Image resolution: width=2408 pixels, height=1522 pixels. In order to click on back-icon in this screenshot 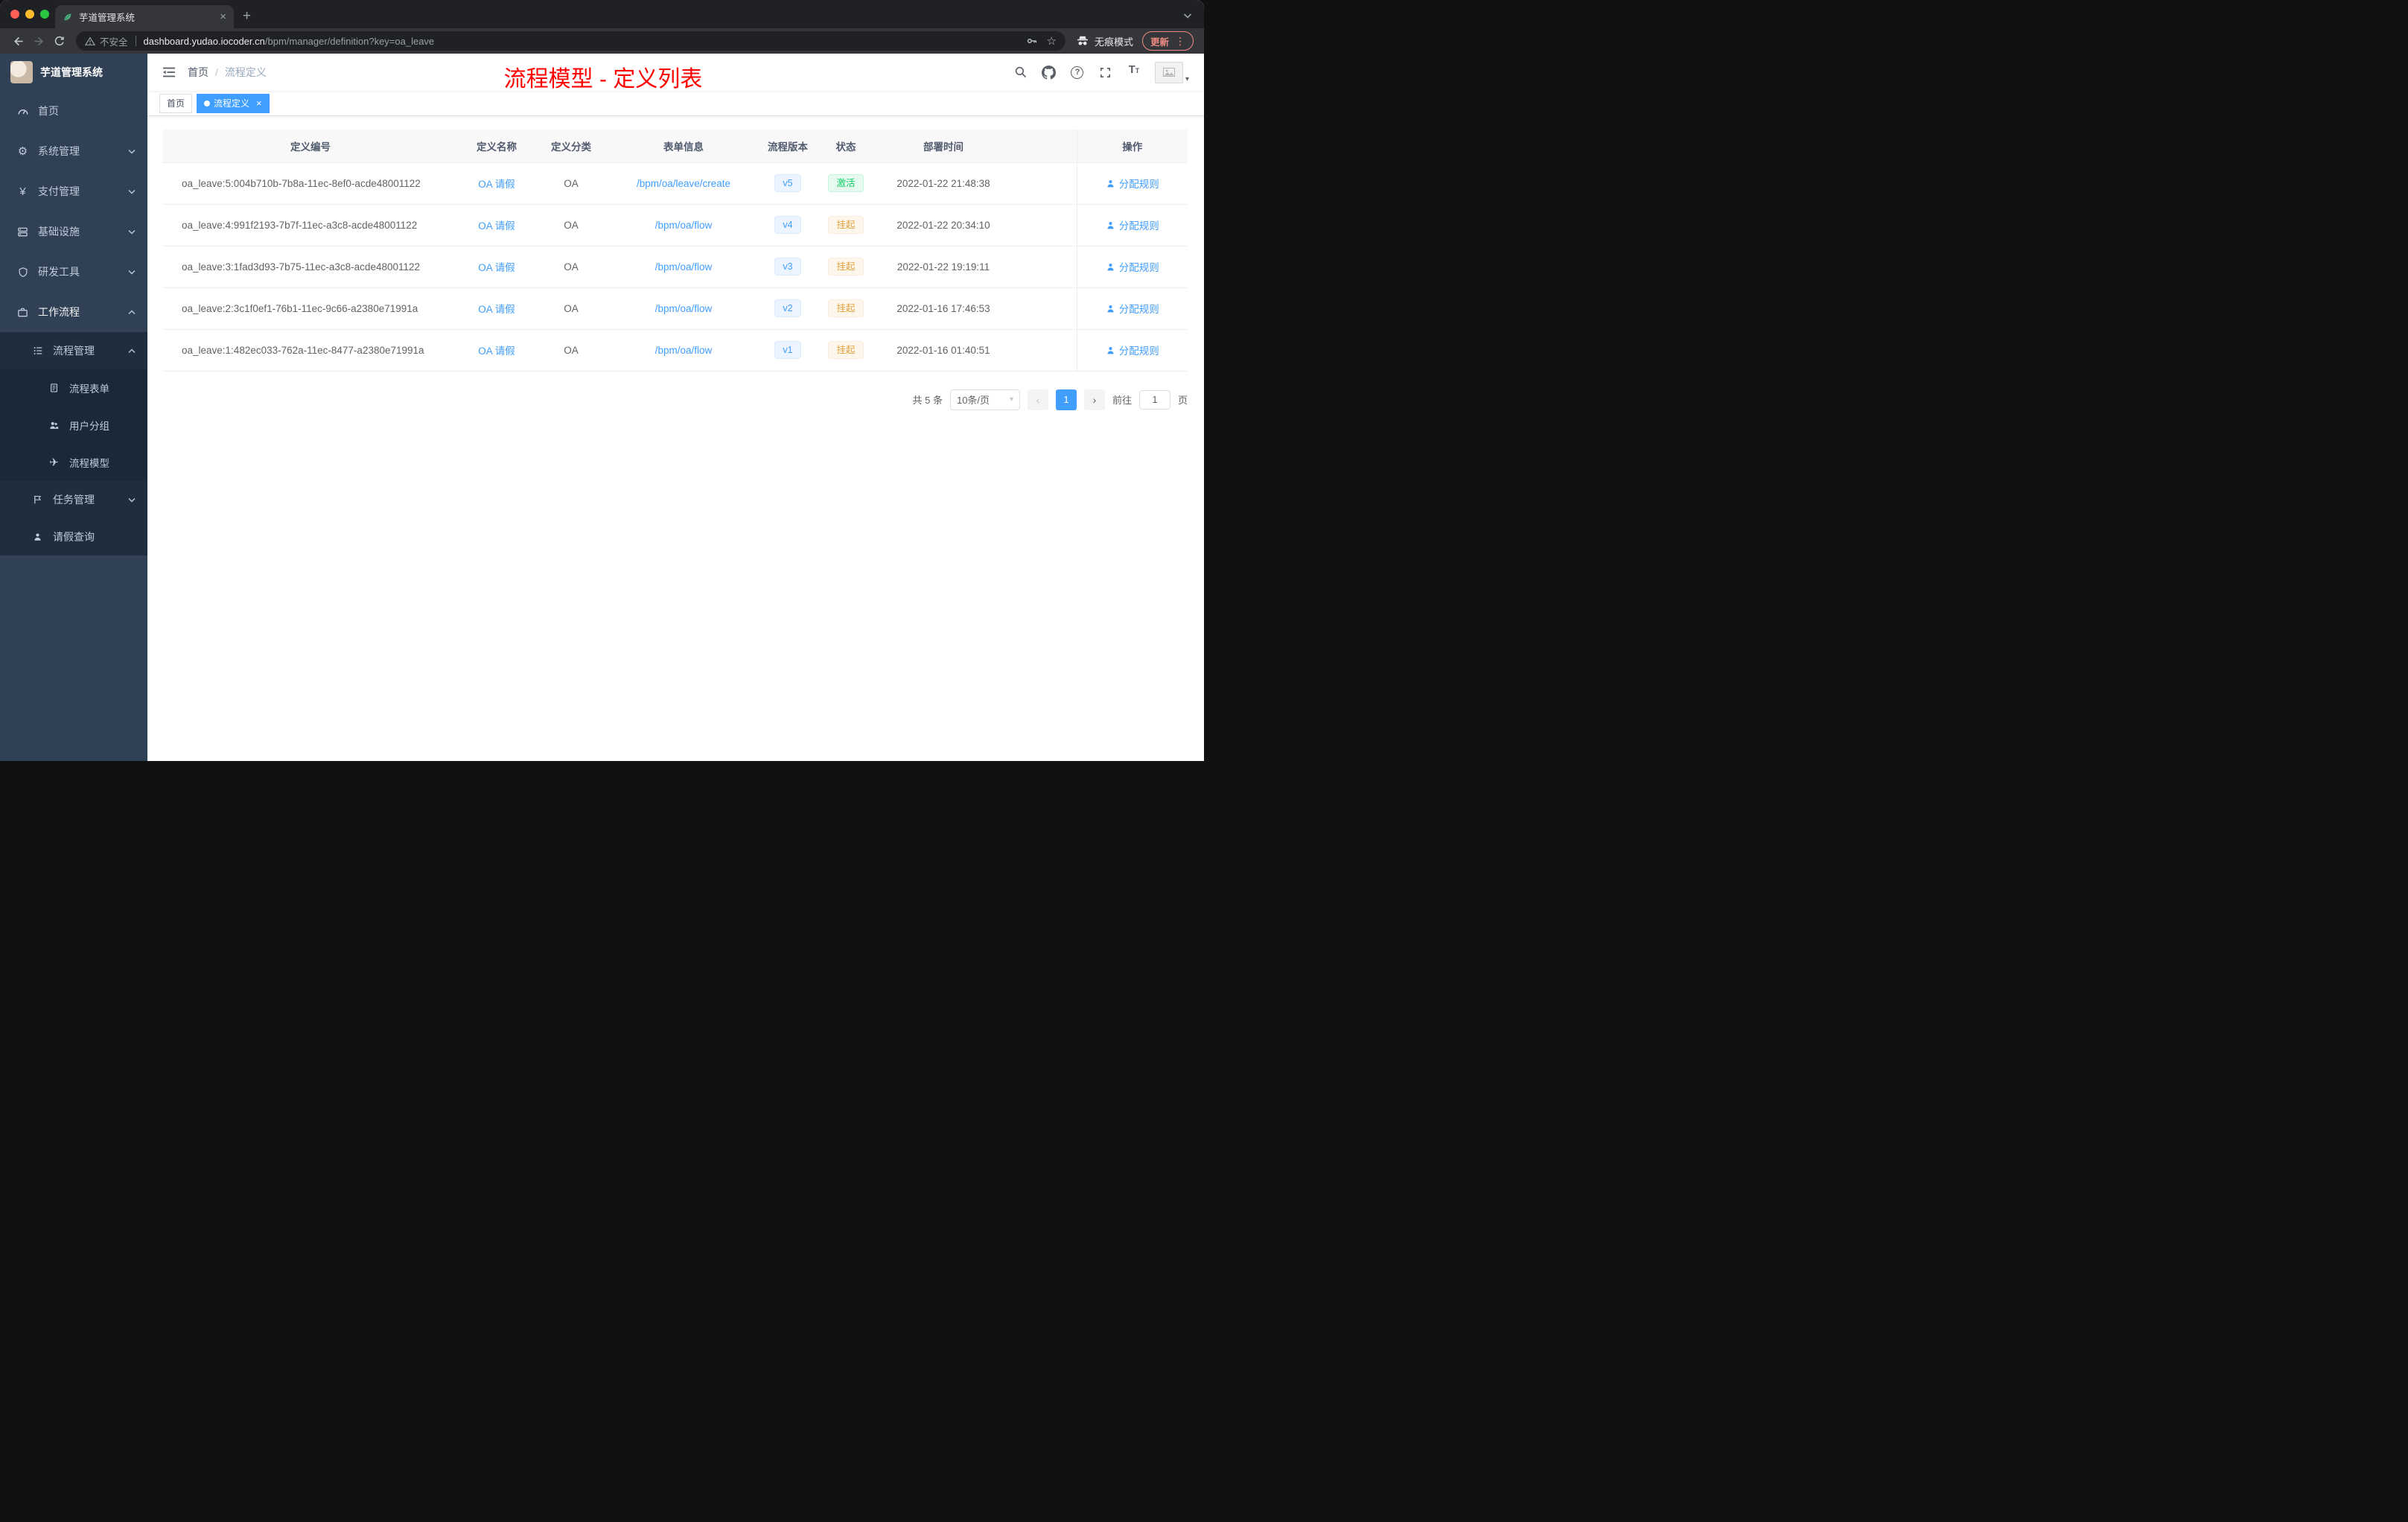, I will do `click(17, 41)`.